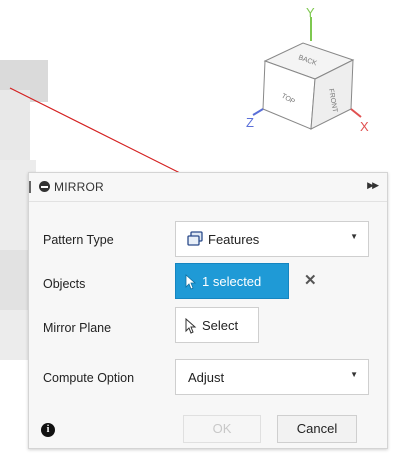 The height and width of the screenshot is (462, 394). What do you see at coordinates (30, 187) in the screenshot?
I see `drag-grip` at bounding box center [30, 187].